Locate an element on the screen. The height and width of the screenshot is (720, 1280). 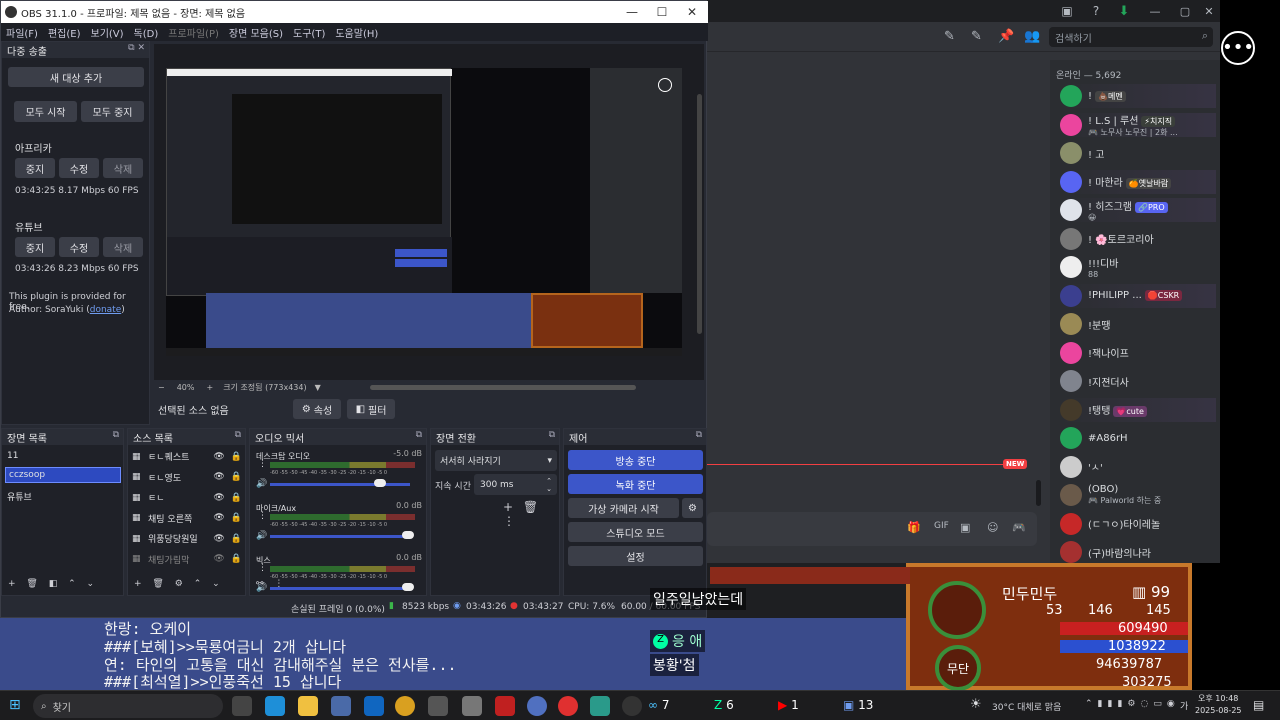
search-input: 검색하기 ⌕ is located at coordinates (1131, 37).